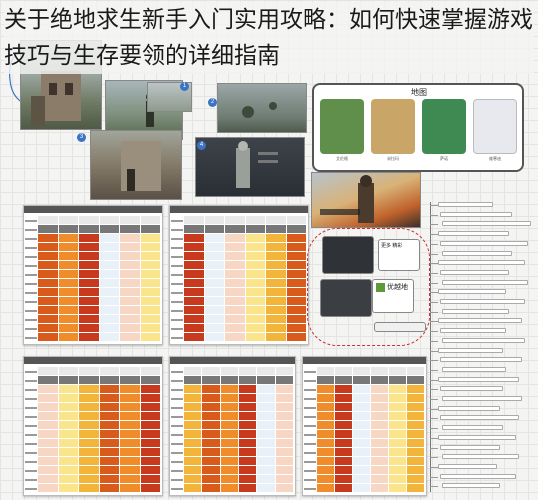 Image resolution: width=538 pixels, height=500 pixels. I want to click on character-inventory-icon, so click(257, 164).